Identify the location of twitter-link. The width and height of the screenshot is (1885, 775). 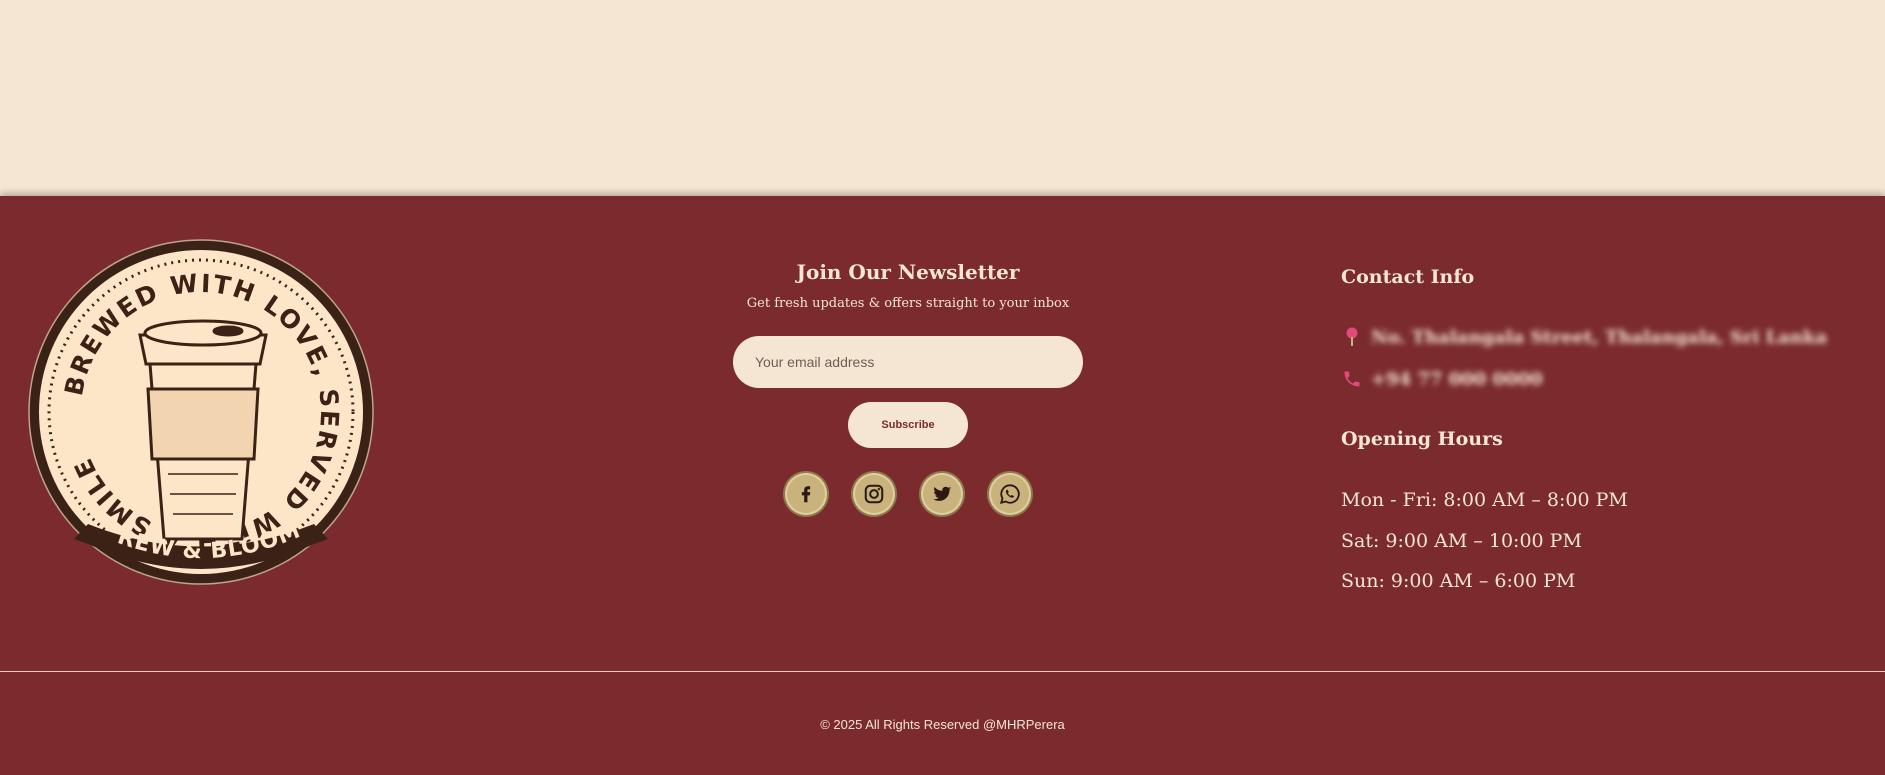
(942, 494).